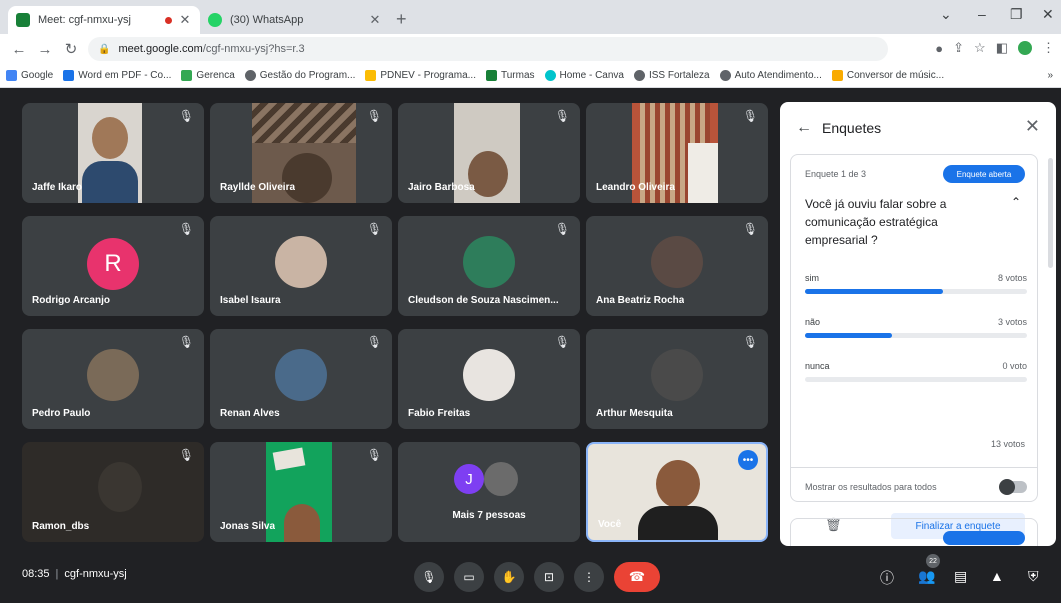 This screenshot has height=603, width=1061. Describe the element at coordinates (748, 460) in the screenshot. I see `more-options-icon: •••` at that location.